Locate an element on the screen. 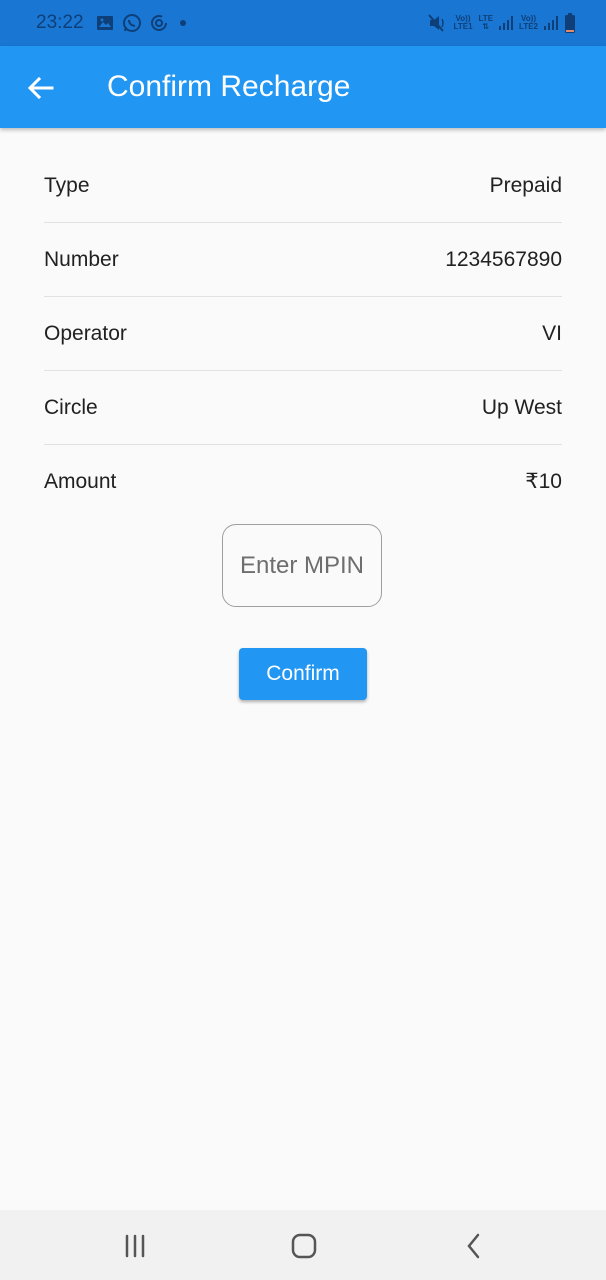  home-button is located at coordinates (304, 1246).